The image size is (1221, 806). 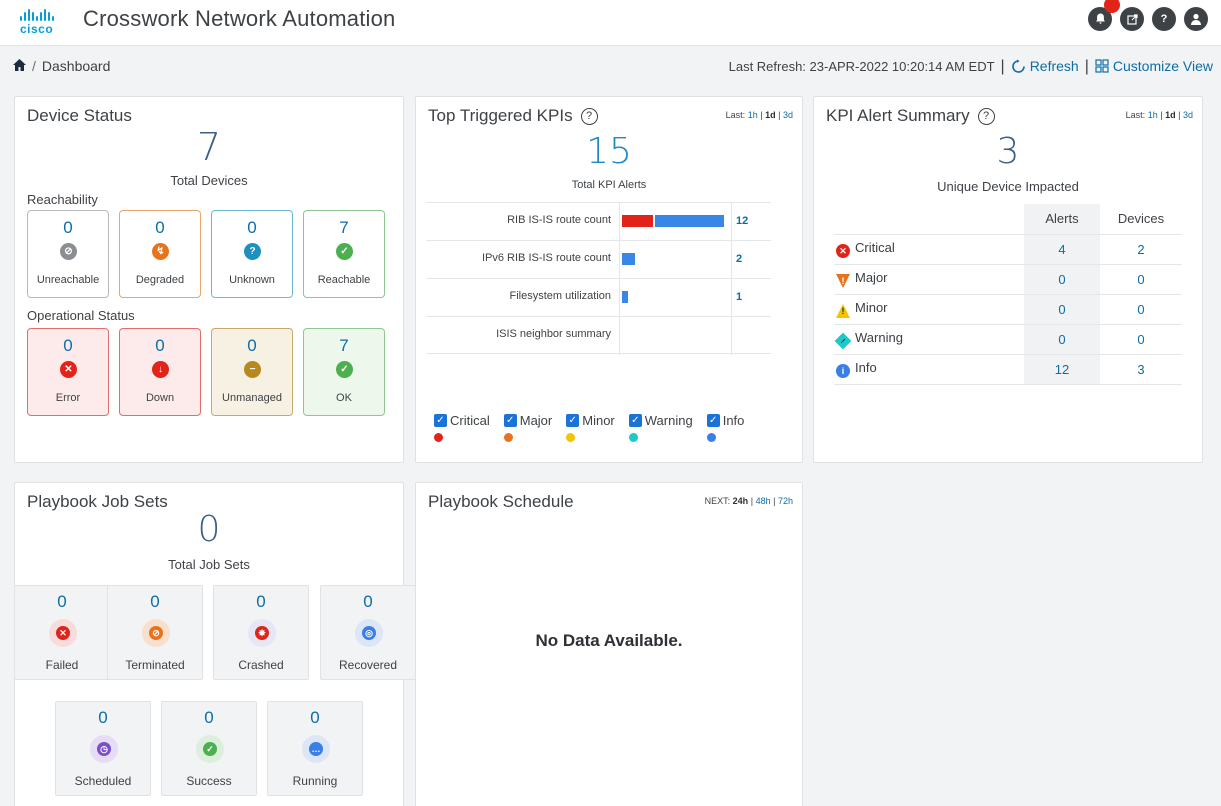 What do you see at coordinates (785, 501) in the screenshot?
I see `range-72h: 72h` at bounding box center [785, 501].